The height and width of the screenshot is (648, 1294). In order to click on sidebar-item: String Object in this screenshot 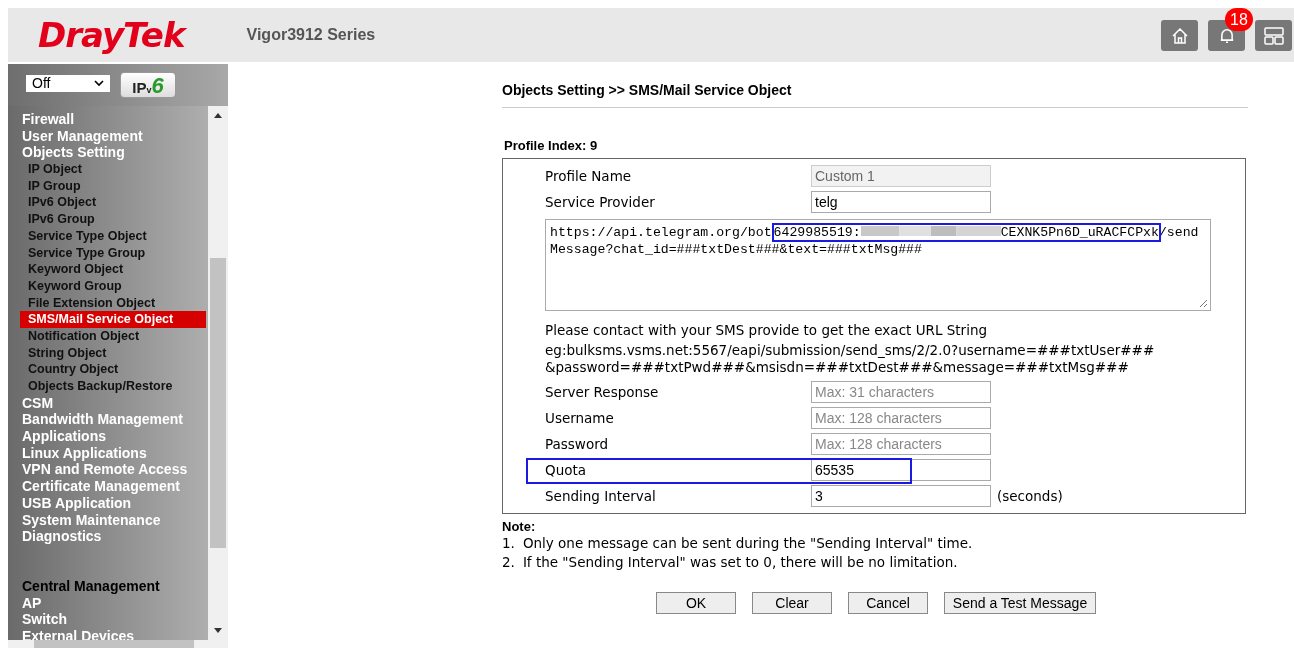, I will do `click(113, 353)`.